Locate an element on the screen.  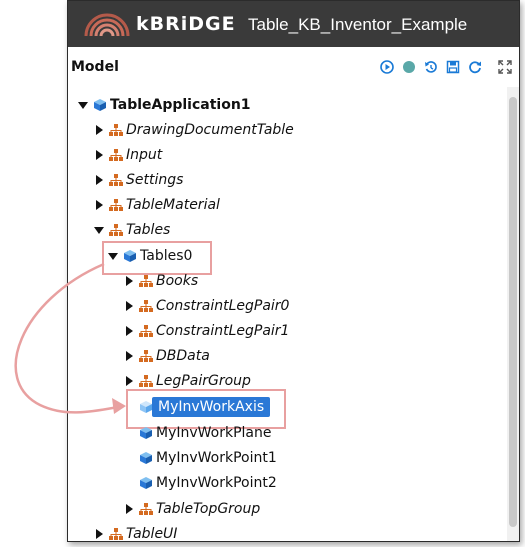
tree-node: ConstraintLegPair0 is located at coordinates (206, 306).